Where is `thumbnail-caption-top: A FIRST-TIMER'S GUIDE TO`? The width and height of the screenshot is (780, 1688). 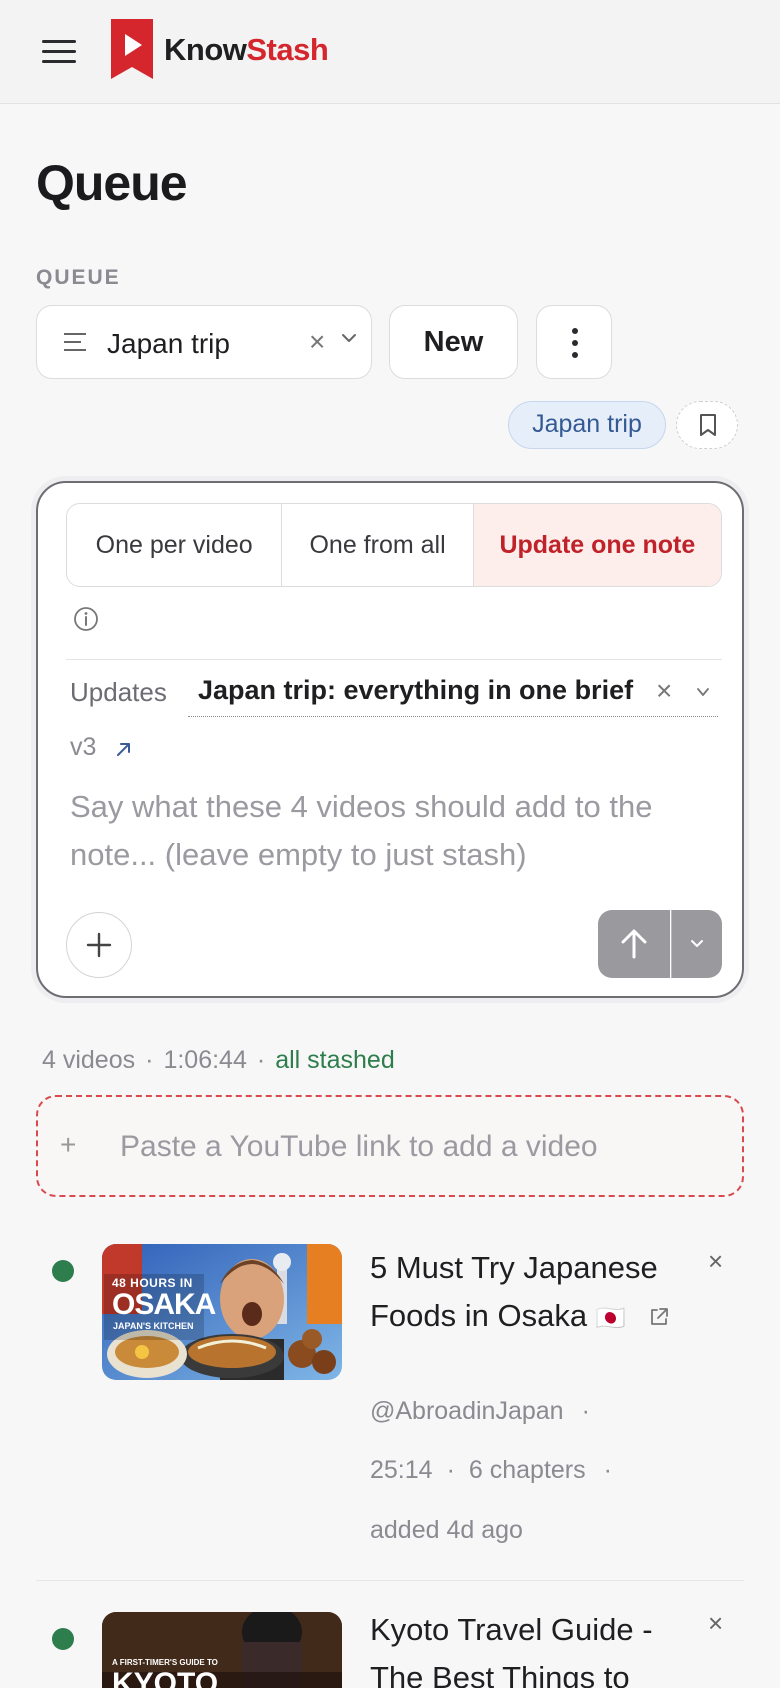 thumbnail-caption-top: A FIRST-TIMER'S GUIDE TO is located at coordinates (165, 1662).